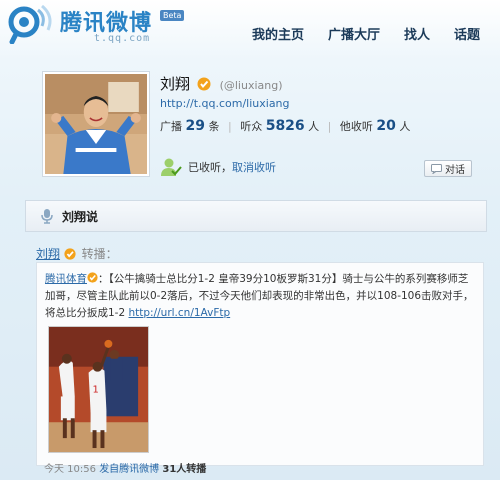 The height and width of the screenshot is (480, 500). I want to click on post-action: 转播：, so click(99, 254).